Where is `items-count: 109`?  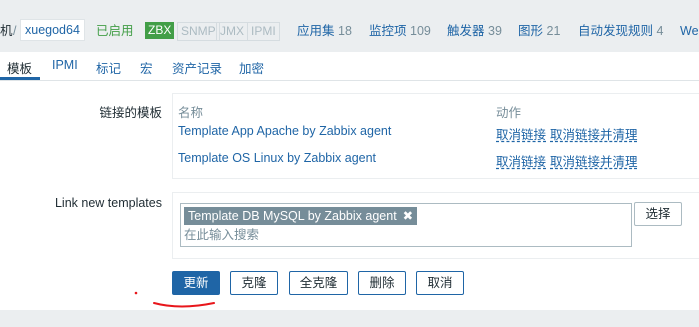
items-count: 109 is located at coordinates (420, 31).